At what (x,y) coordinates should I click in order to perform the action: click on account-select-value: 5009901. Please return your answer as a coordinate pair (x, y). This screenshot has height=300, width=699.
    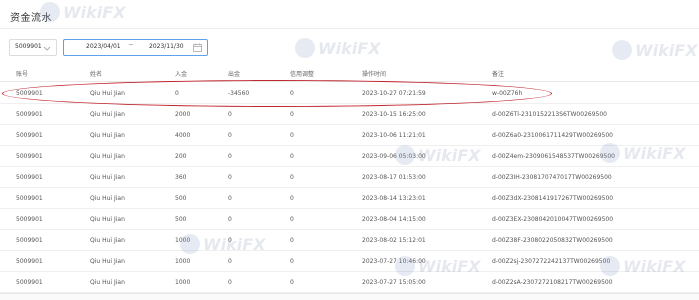
    Looking at the image, I should click on (28, 46).